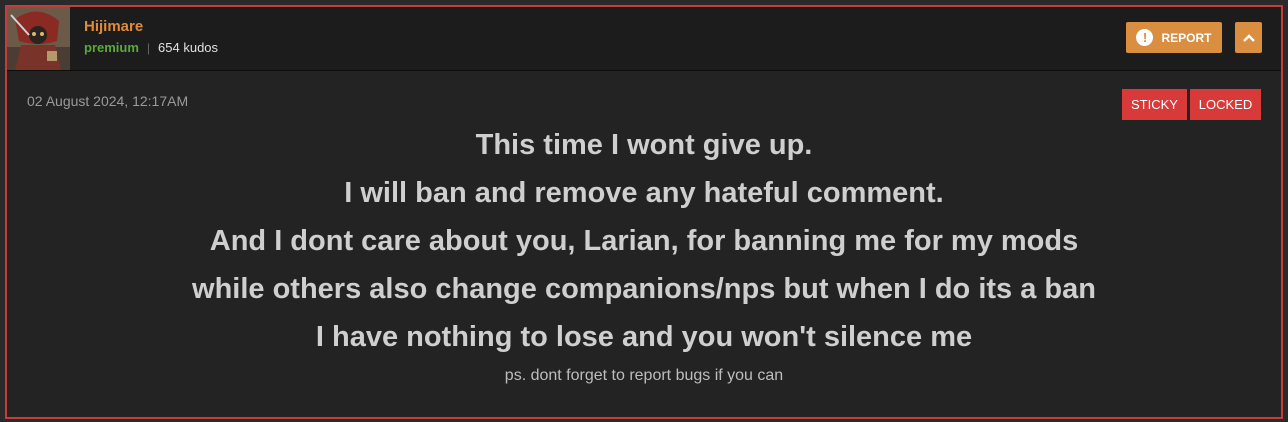 The width and height of the screenshot is (1288, 422). What do you see at coordinates (1154, 104) in the screenshot?
I see `sticky-badge: STICKY` at bounding box center [1154, 104].